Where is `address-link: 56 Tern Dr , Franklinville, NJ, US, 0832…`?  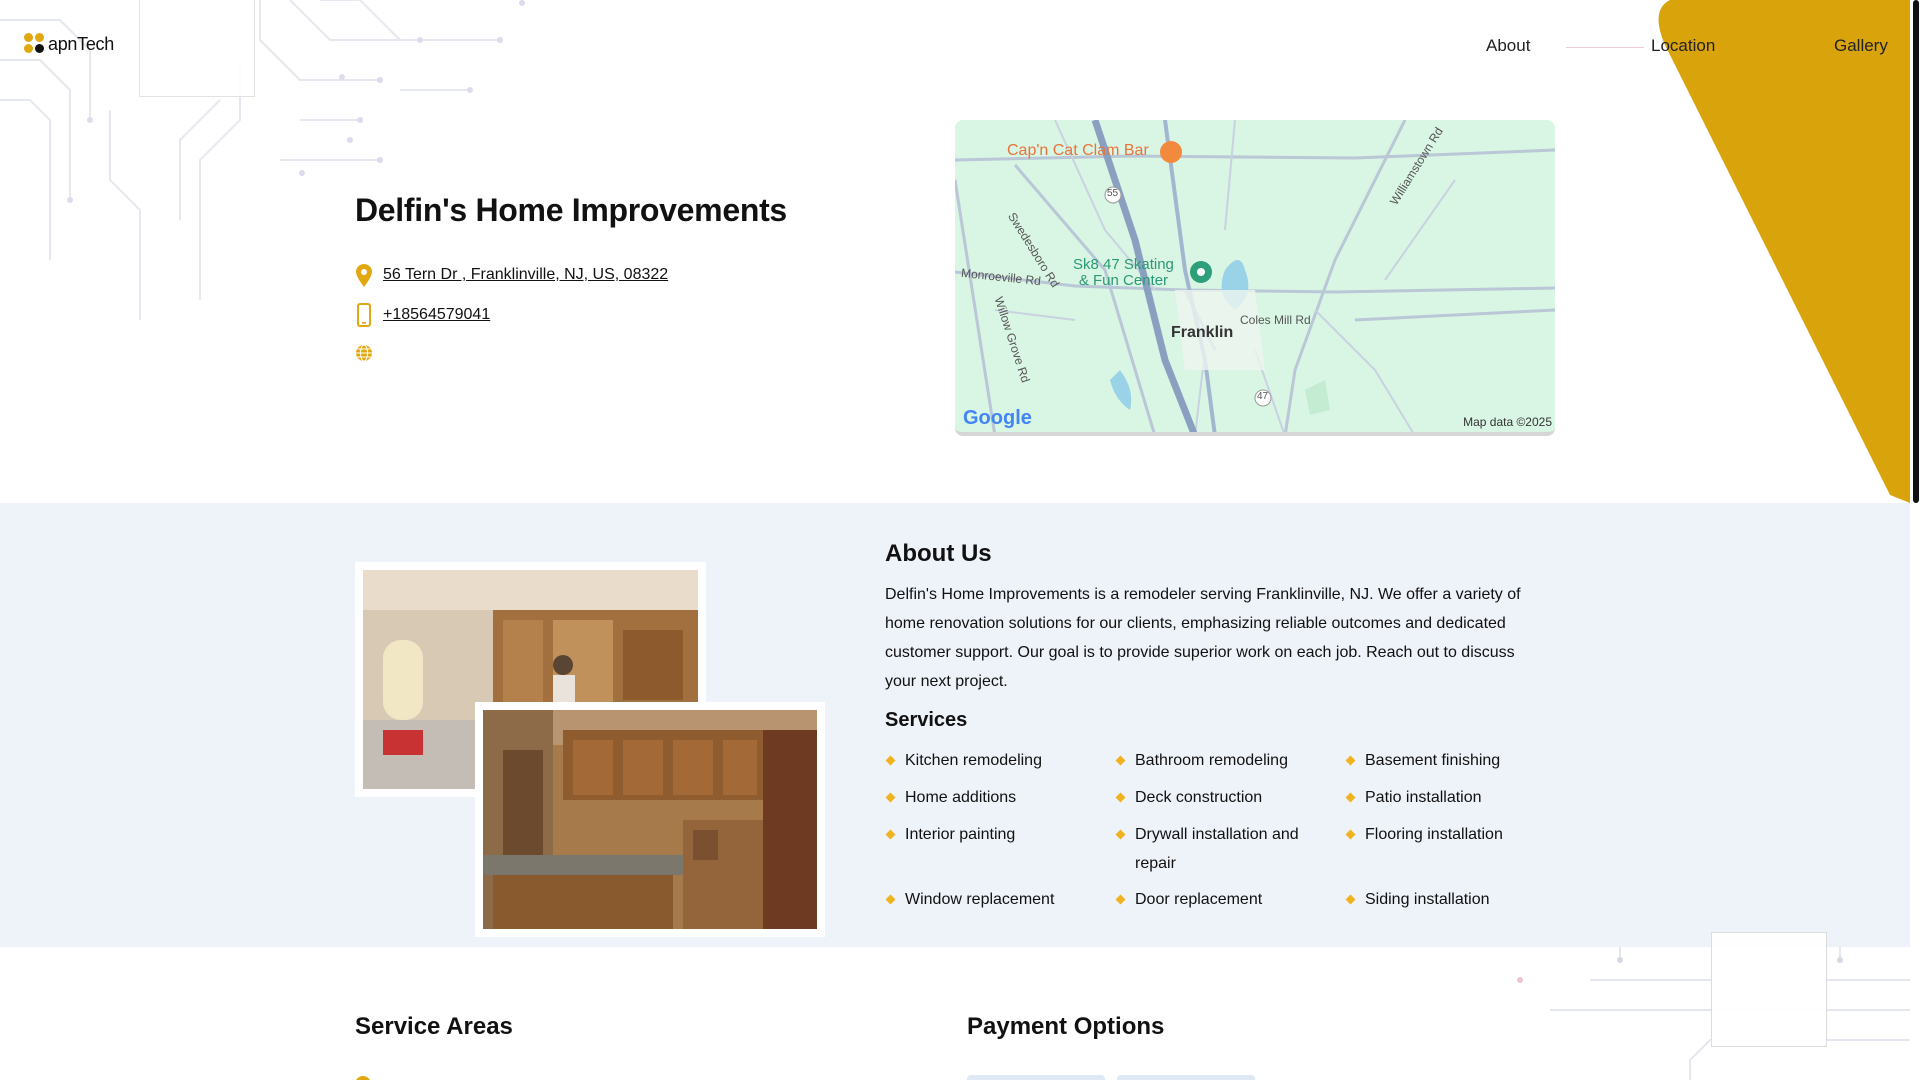
address-link: 56 Tern Dr , Franklinville, NJ, US, 0832… is located at coordinates (525, 275).